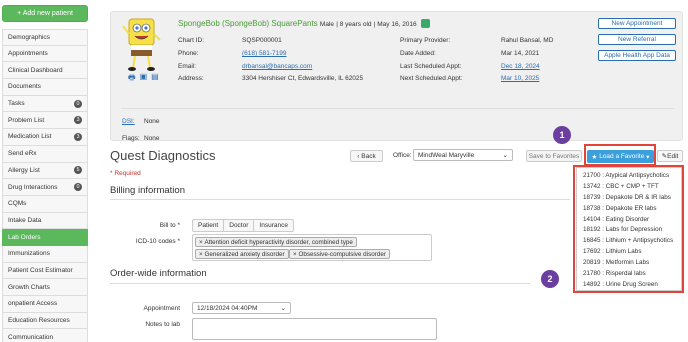 This screenshot has height=342, width=688. What do you see at coordinates (157, 241) in the screenshot?
I see `icd-codes-label: ICD-10 codes *` at bounding box center [157, 241].